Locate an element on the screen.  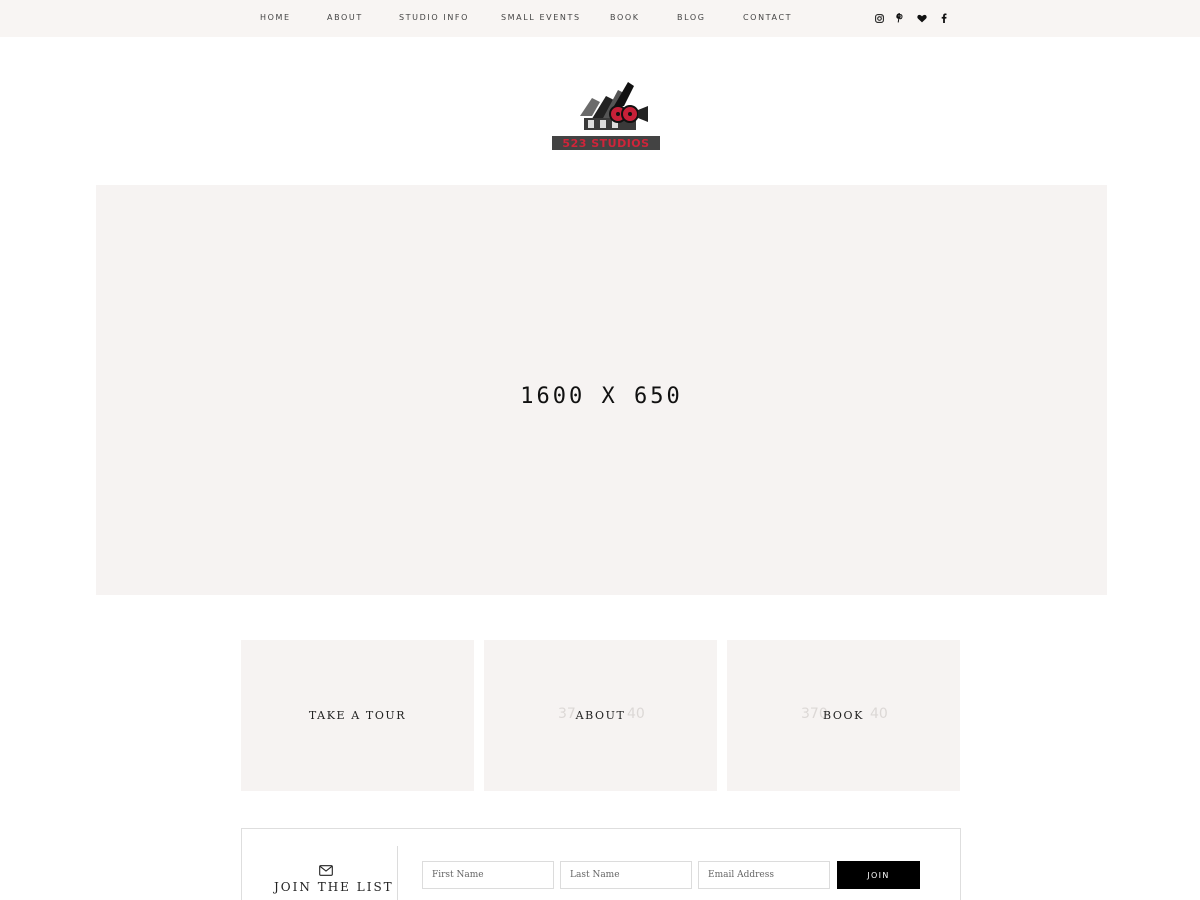
logo-text: 523 STUDIOS is located at coordinates (605, 143).